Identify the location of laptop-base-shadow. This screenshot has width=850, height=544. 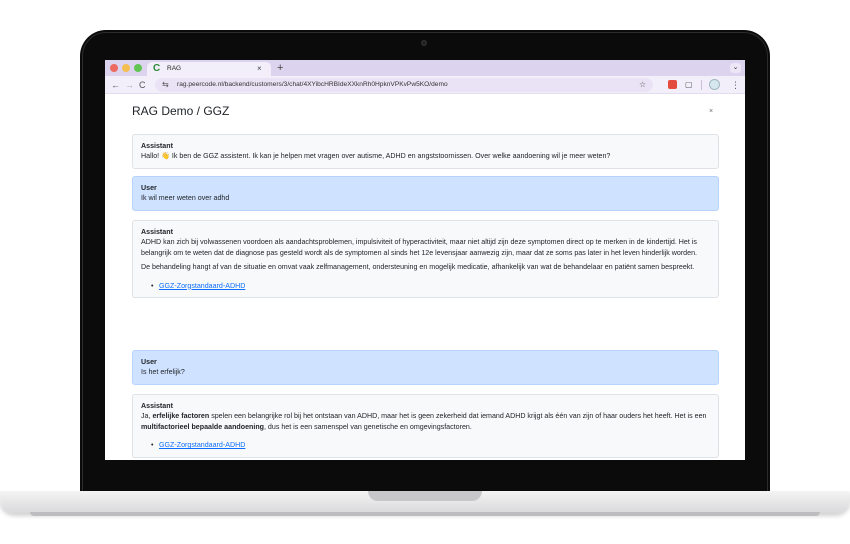
(425, 514).